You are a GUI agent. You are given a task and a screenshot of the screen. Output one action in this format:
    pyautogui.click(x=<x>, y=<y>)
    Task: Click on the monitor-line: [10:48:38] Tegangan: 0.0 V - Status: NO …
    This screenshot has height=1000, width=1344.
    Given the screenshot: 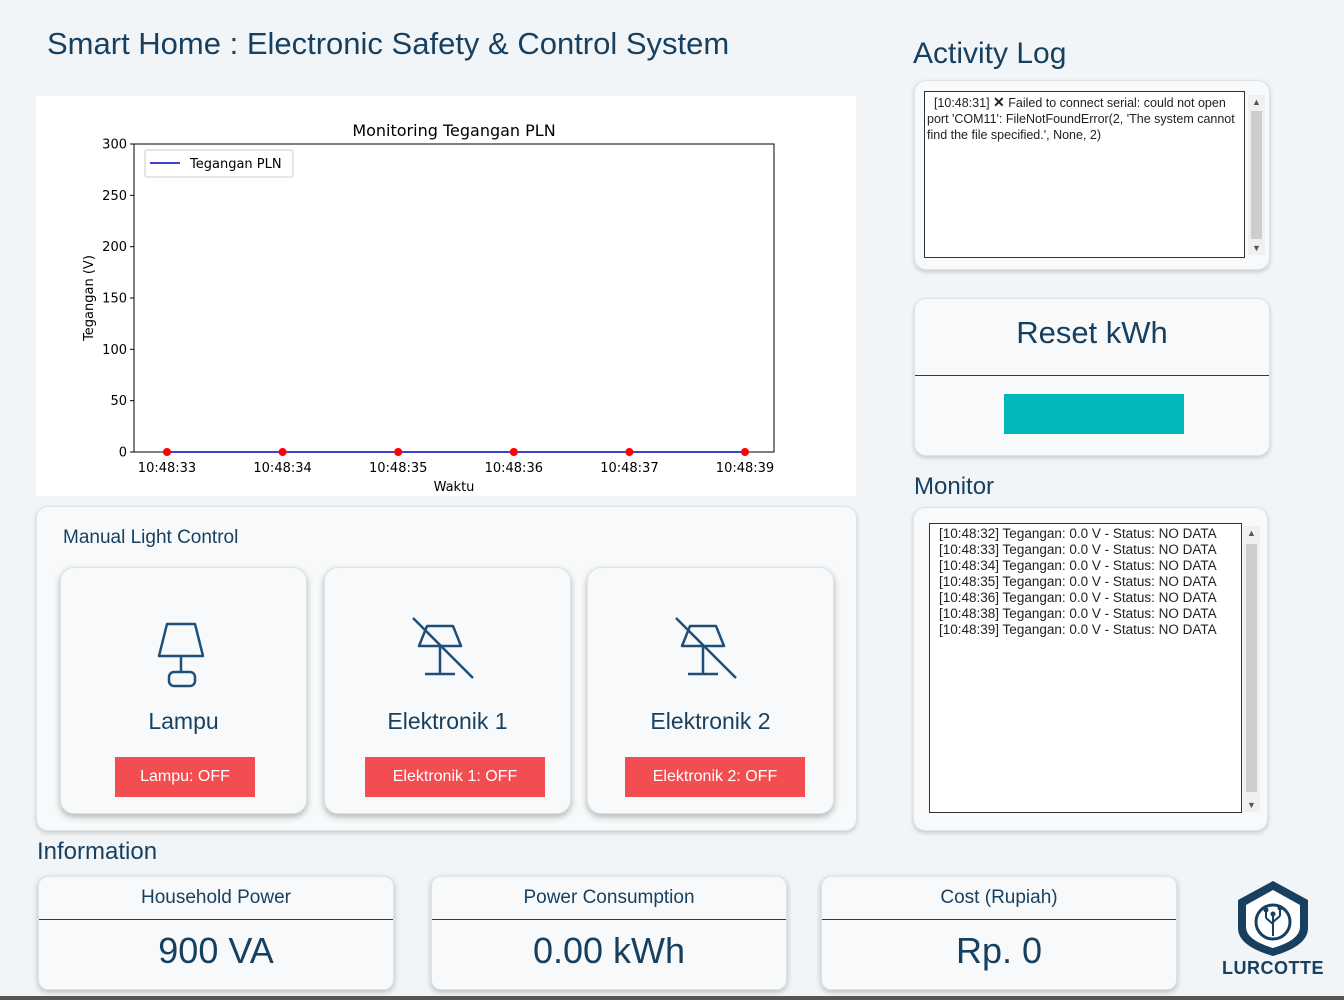 What is the action you would take?
    pyautogui.click(x=1078, y=613)
    